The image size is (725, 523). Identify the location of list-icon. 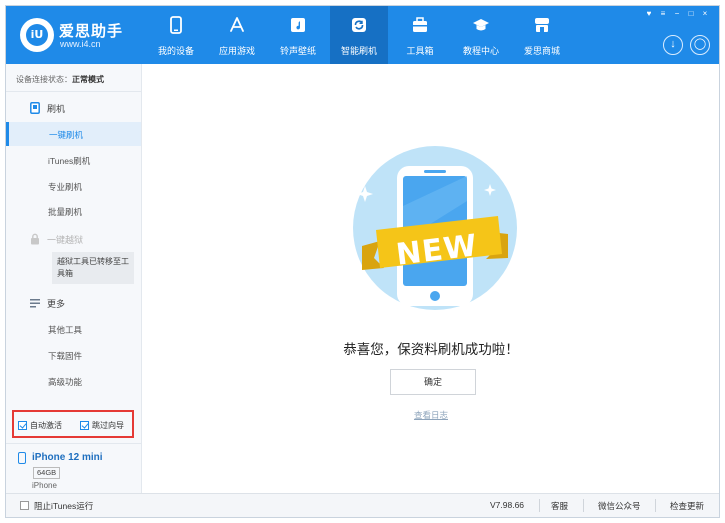
(35, 303).